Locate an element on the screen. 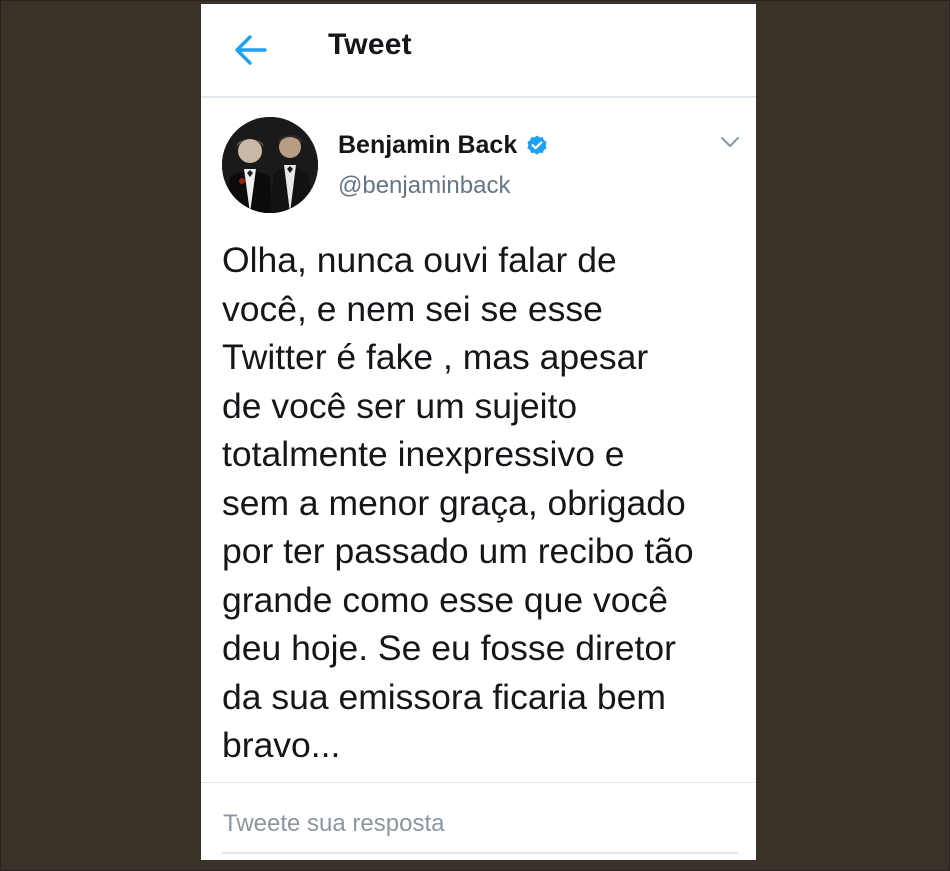 This screenshot has width=950, height=871. avatar-image is located at coordinates (270, 165).